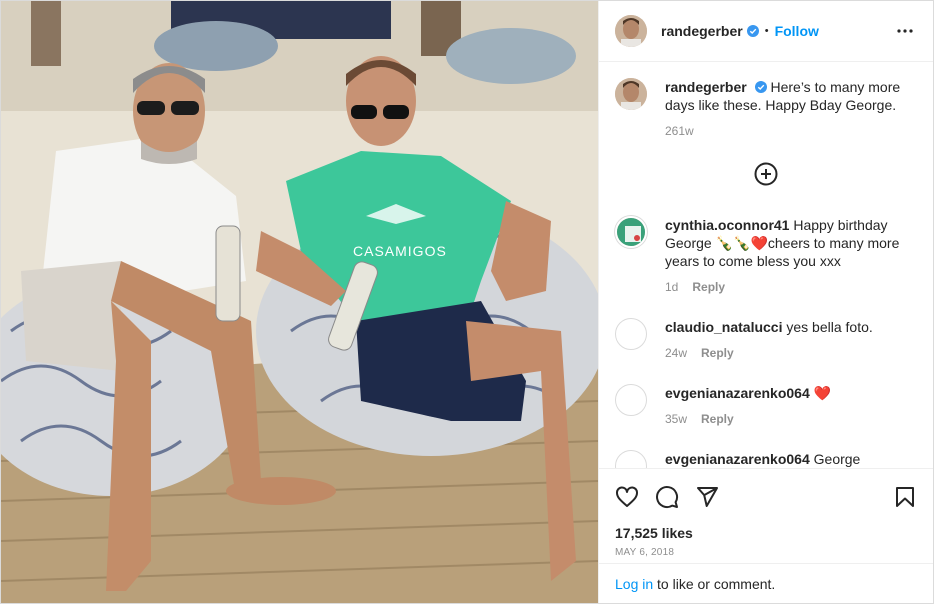 This screenshot has width=934, height=604. What do you see at coordinates (766, 533) in the screenshot?
I see `likes-count: 17,525 likes` at bounding box center [766, 533].